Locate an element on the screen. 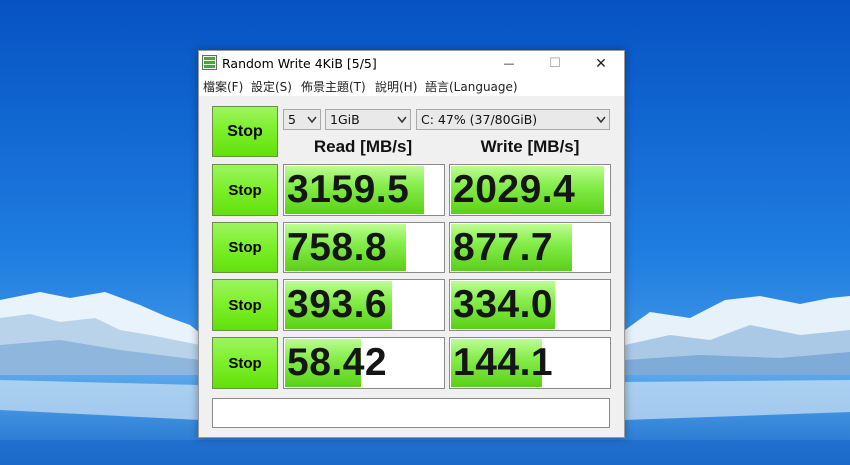 Image resolution: width=850 pixels, height=465 pixels. maximize-button: ☐ is located at coordinates (555, 63).